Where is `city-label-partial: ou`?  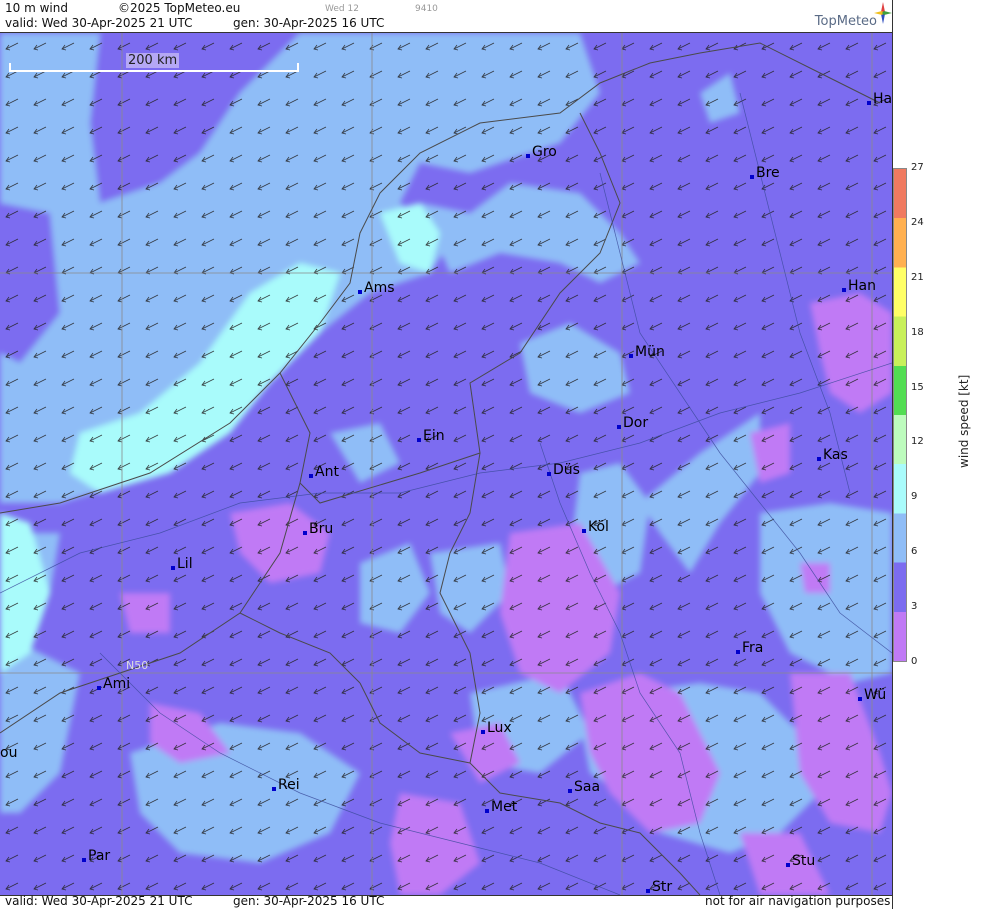 city-label-partial: ou is located at coordinates (8, 753).